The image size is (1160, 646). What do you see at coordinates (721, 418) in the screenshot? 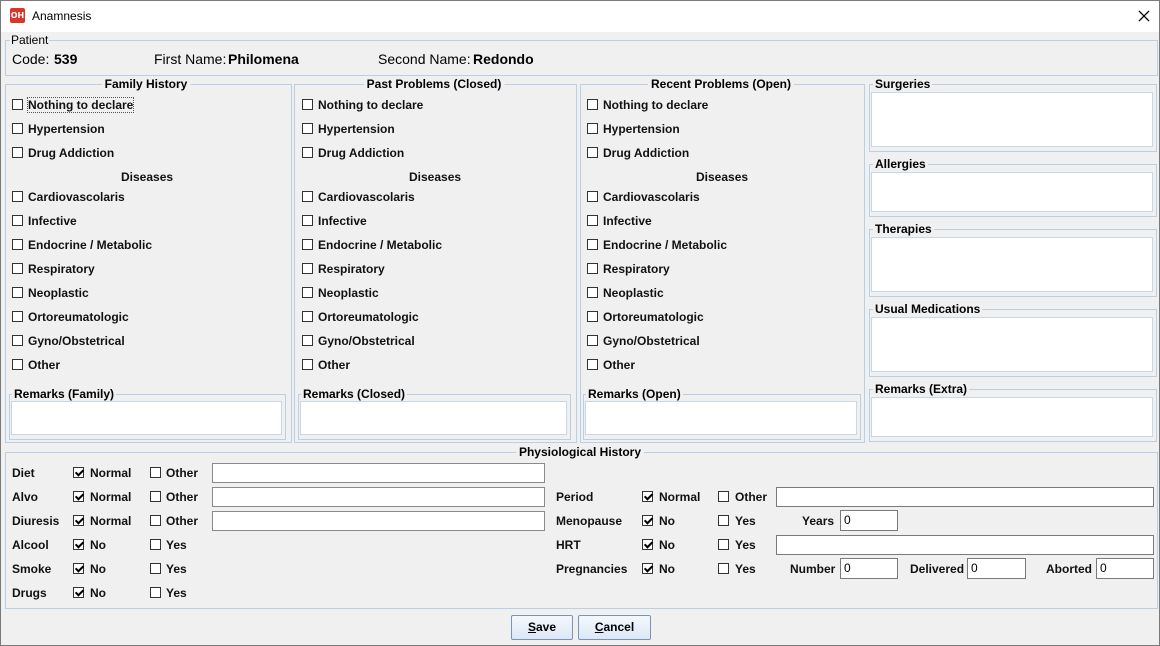
I see `open-remarks-textarea` at bounding box center [721, 418].